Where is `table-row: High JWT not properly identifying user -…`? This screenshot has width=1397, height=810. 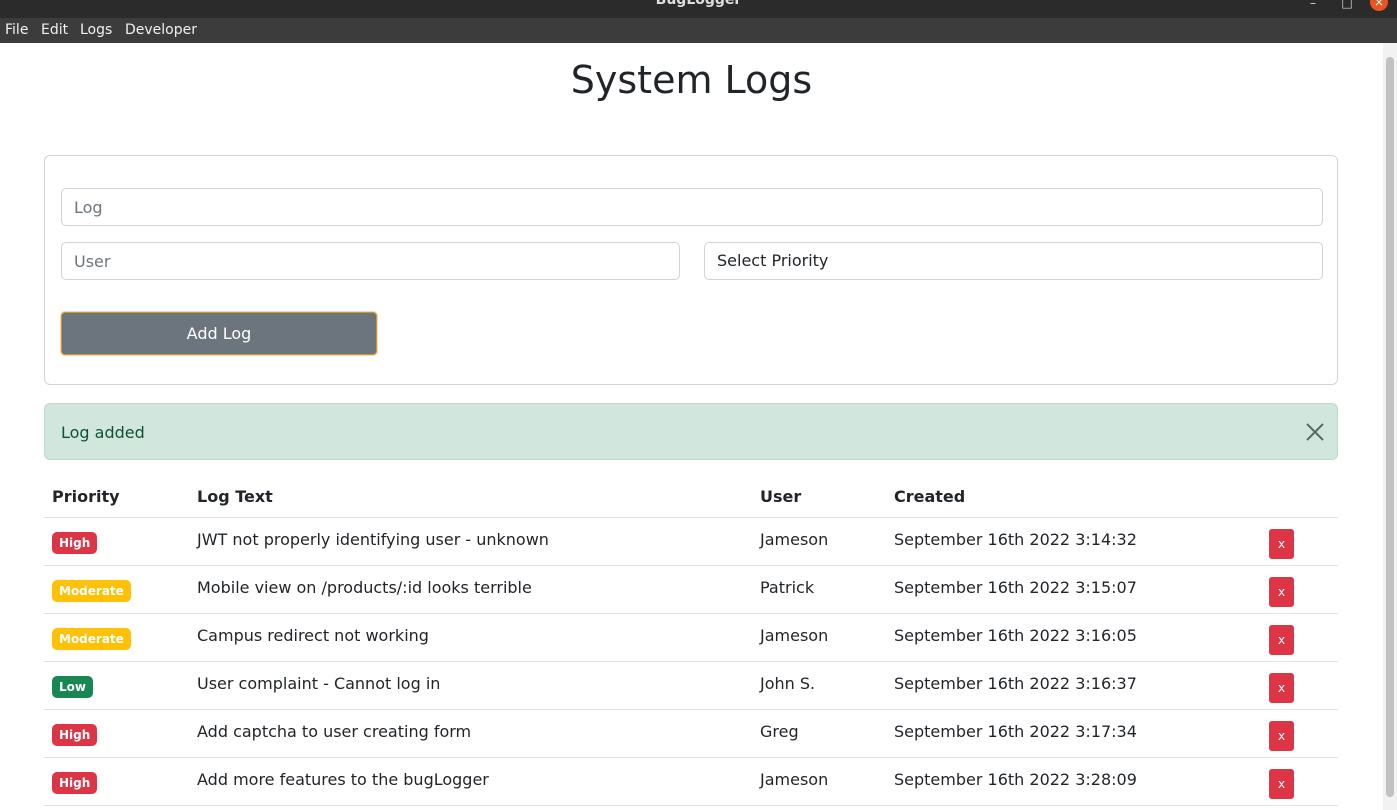
table-row: High JWT not properly identifying user -… is located at coordinates (691, 540).